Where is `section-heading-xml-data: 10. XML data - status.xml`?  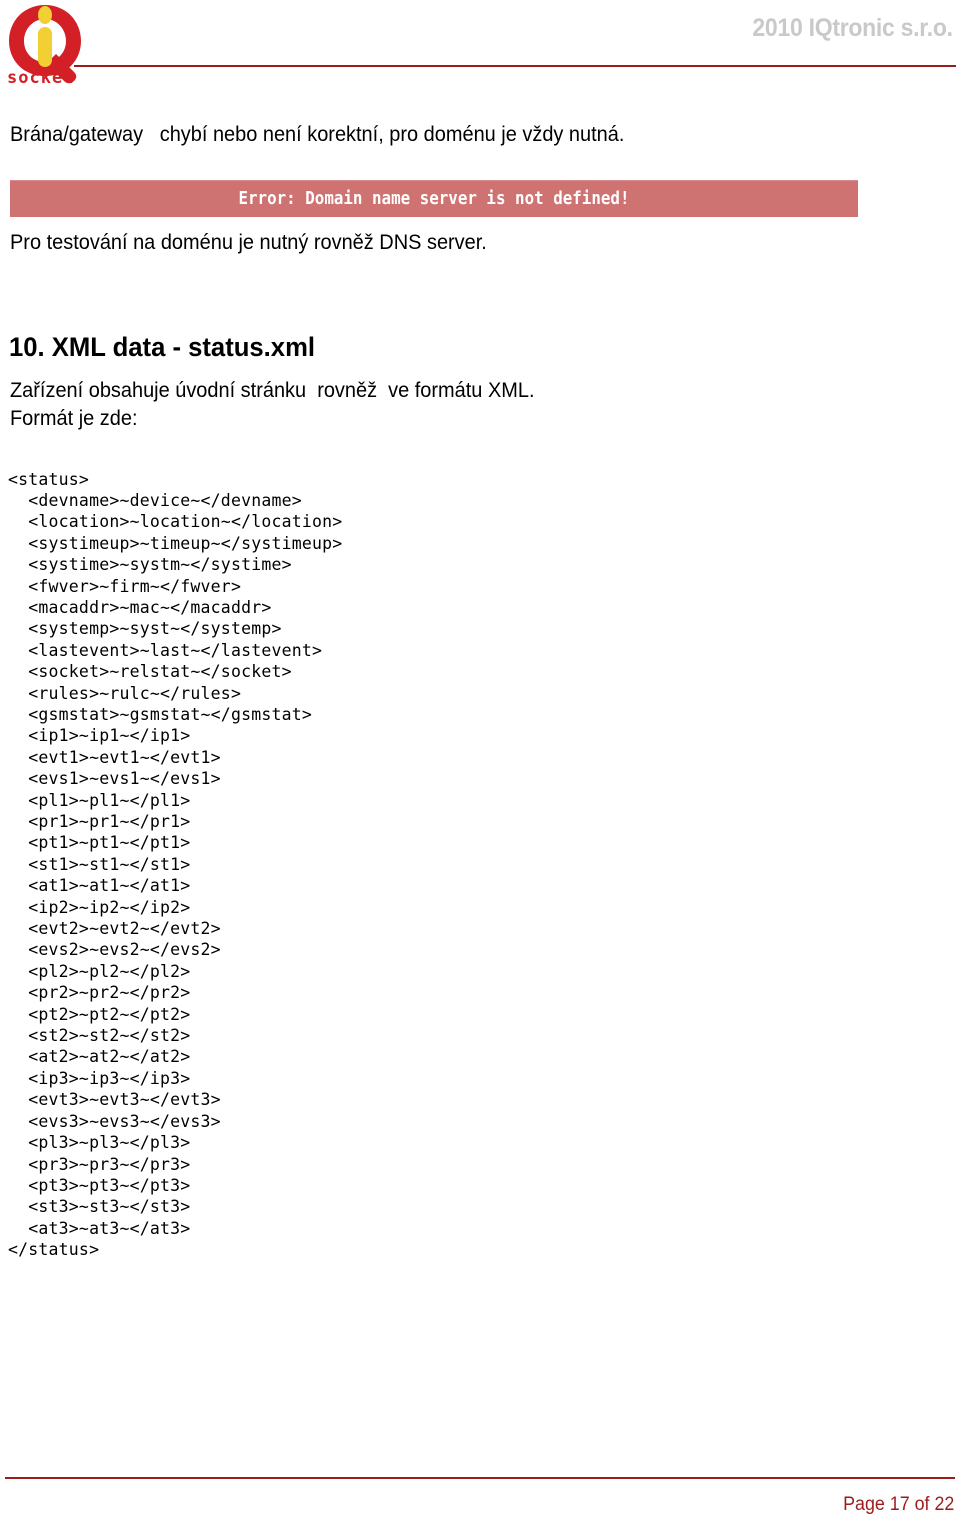 section-heading-xml-data: 10. XML data - status.xml is located at coordinates (162, 347).